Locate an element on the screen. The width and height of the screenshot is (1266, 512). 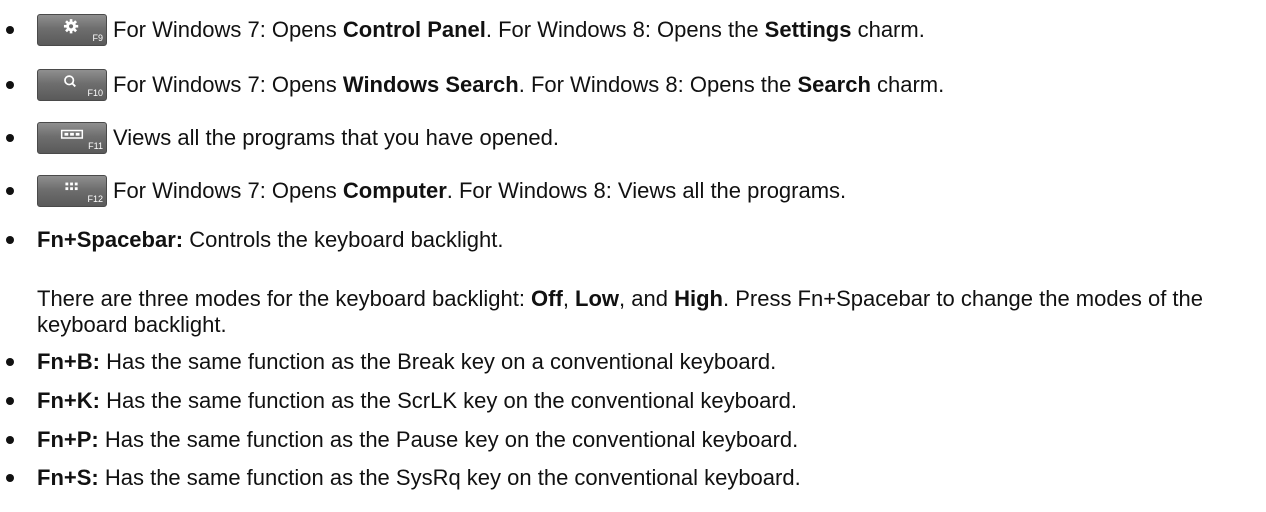
f11-key-image: F11 is located at coordinates (72, 138).